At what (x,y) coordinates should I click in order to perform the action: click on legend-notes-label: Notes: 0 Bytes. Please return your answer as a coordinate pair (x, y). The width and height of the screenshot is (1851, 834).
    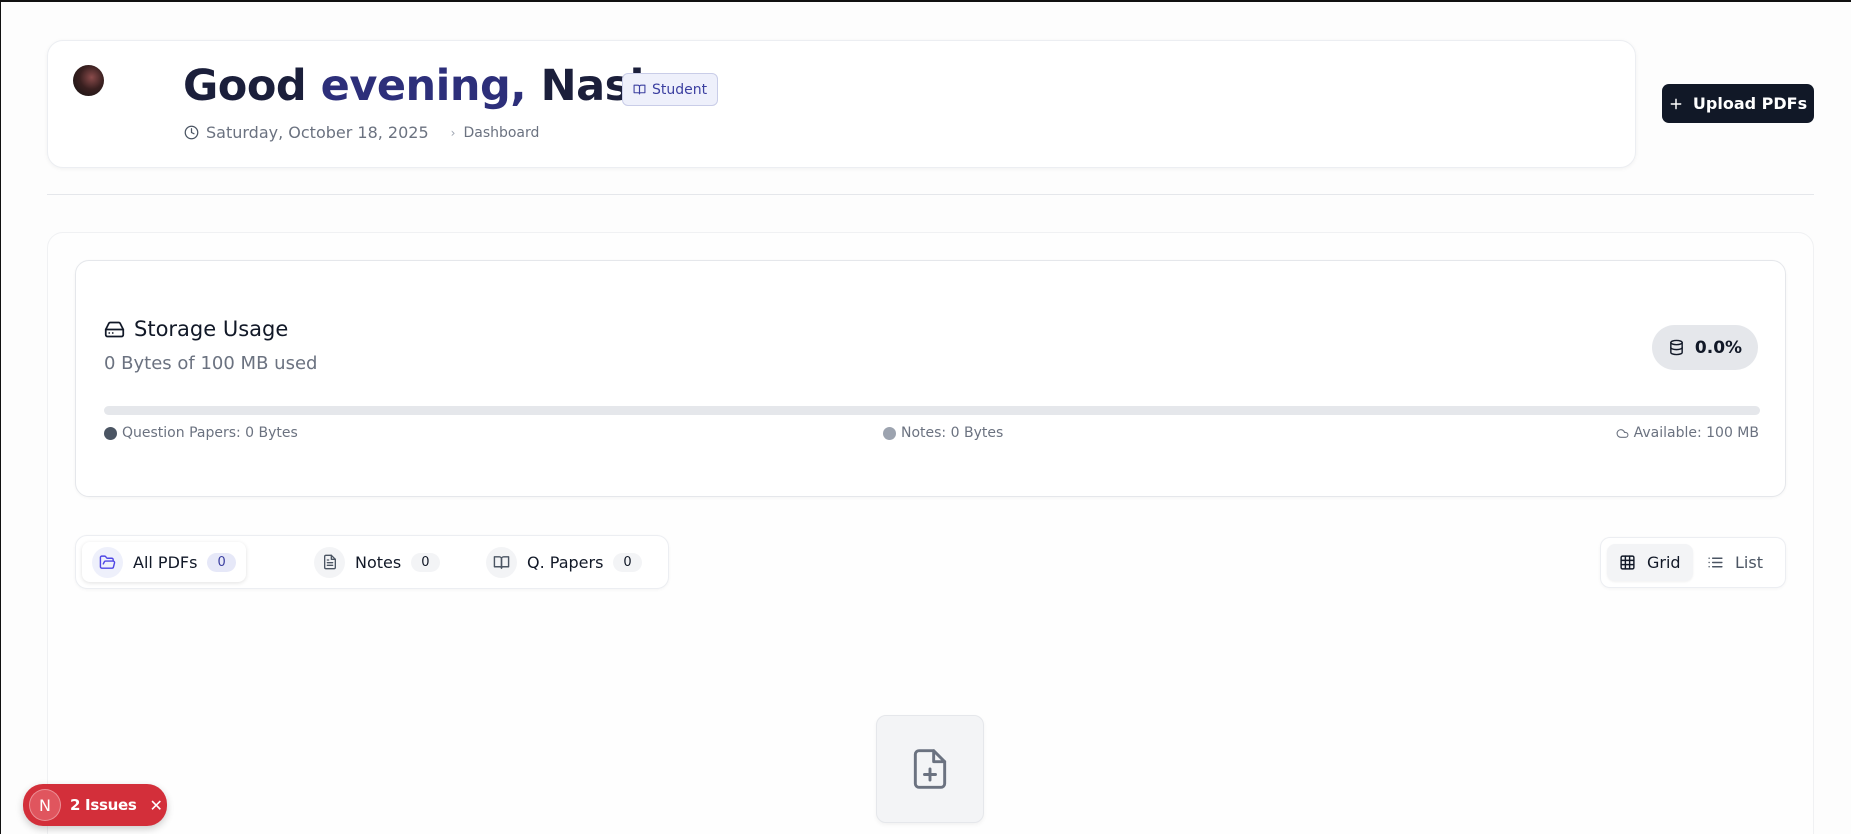
    Looking at the image, I should click on (952, 433).